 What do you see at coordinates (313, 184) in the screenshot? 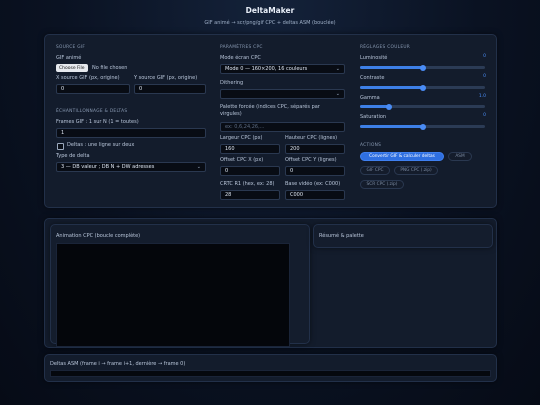
I see `base-video-label: Base vidéo (ex: C000)` at bounding box center [313, 184].